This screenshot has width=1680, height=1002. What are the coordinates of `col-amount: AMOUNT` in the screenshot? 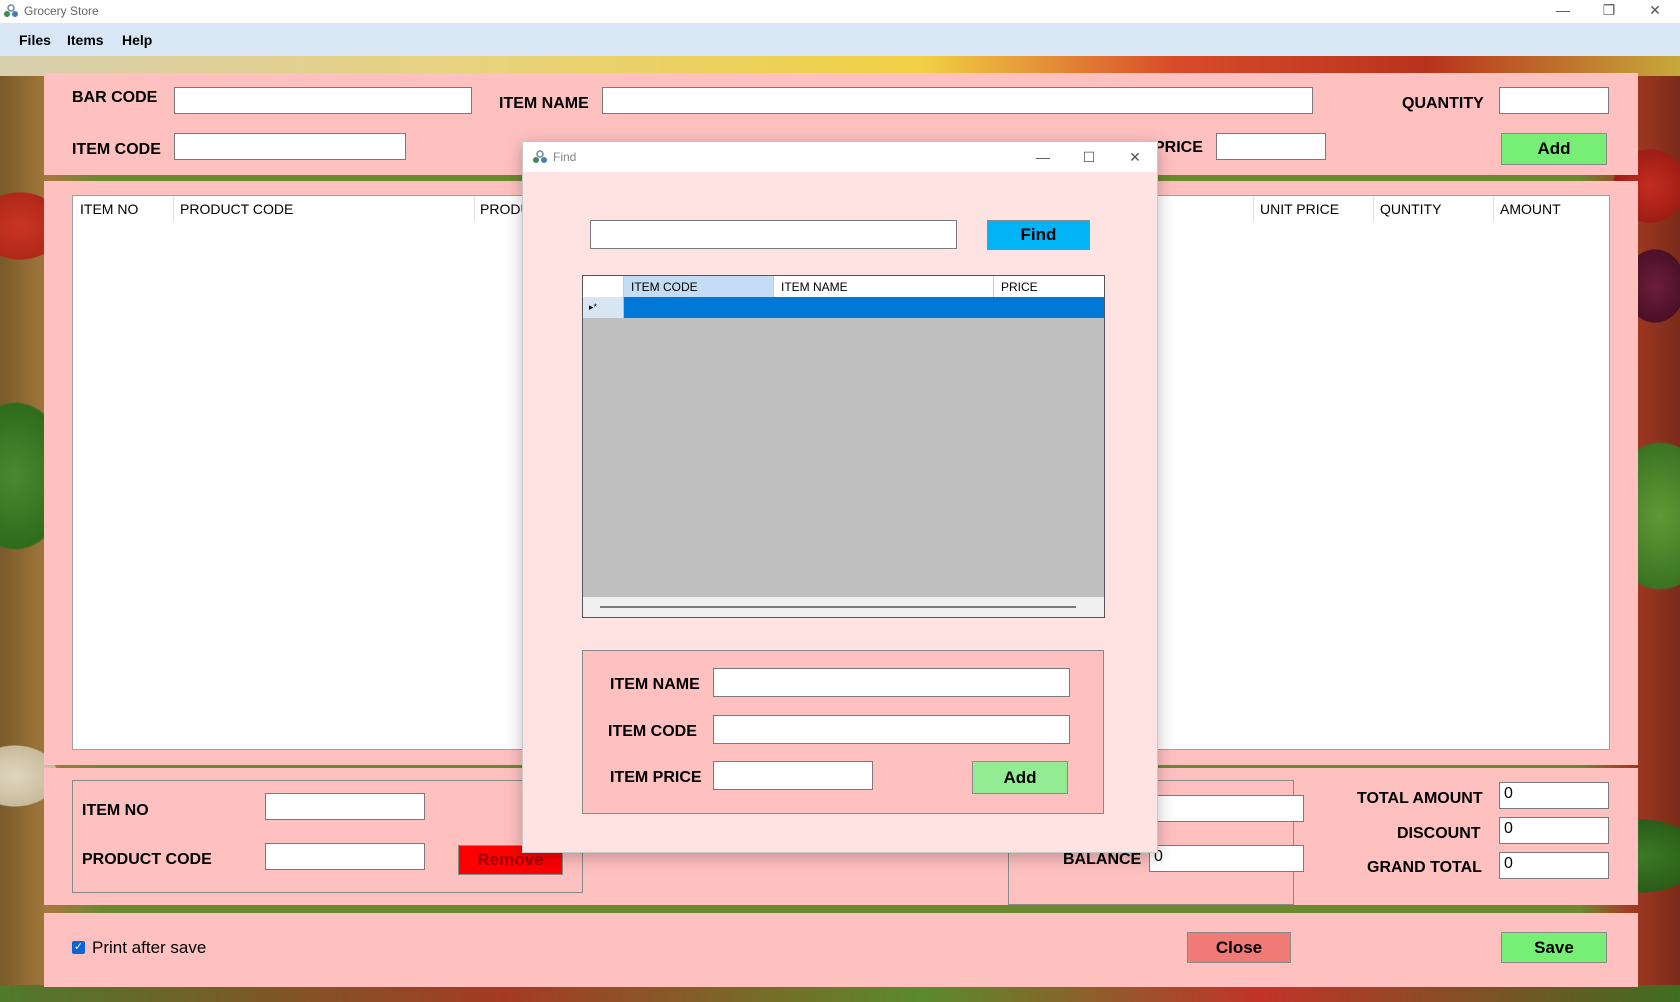 It's located at (1530, 209).